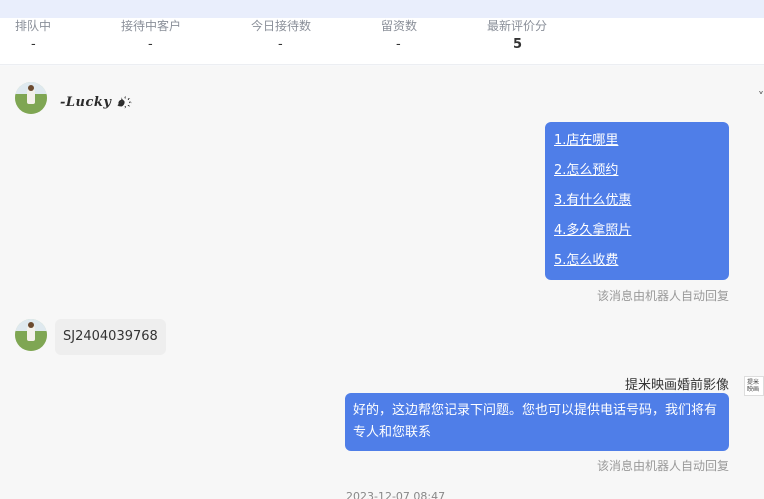 The image size is (764, 499). What do you see at coordinates (426, 36) in the screenshot?
I see `stat-leads: 留资数 -` at bounding box center [426, 36].